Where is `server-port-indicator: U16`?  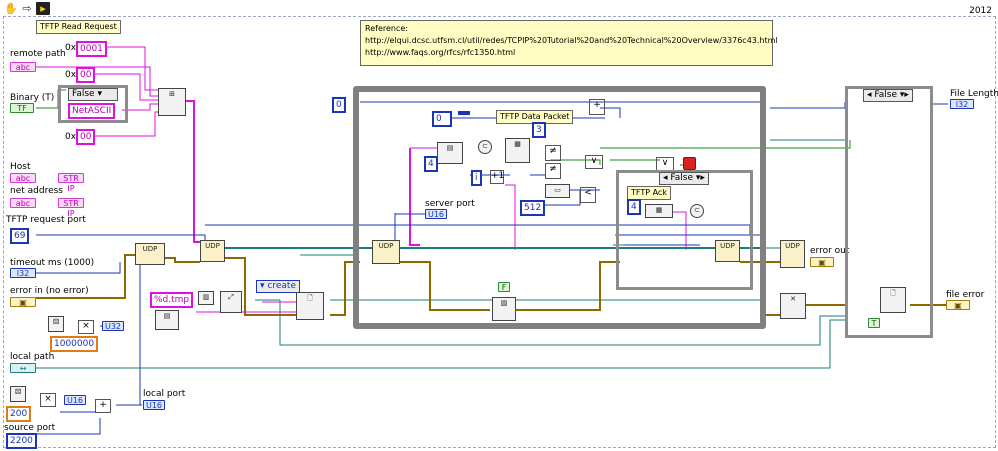
server-port-indicator: U16 is located at coordinates (436, 214).